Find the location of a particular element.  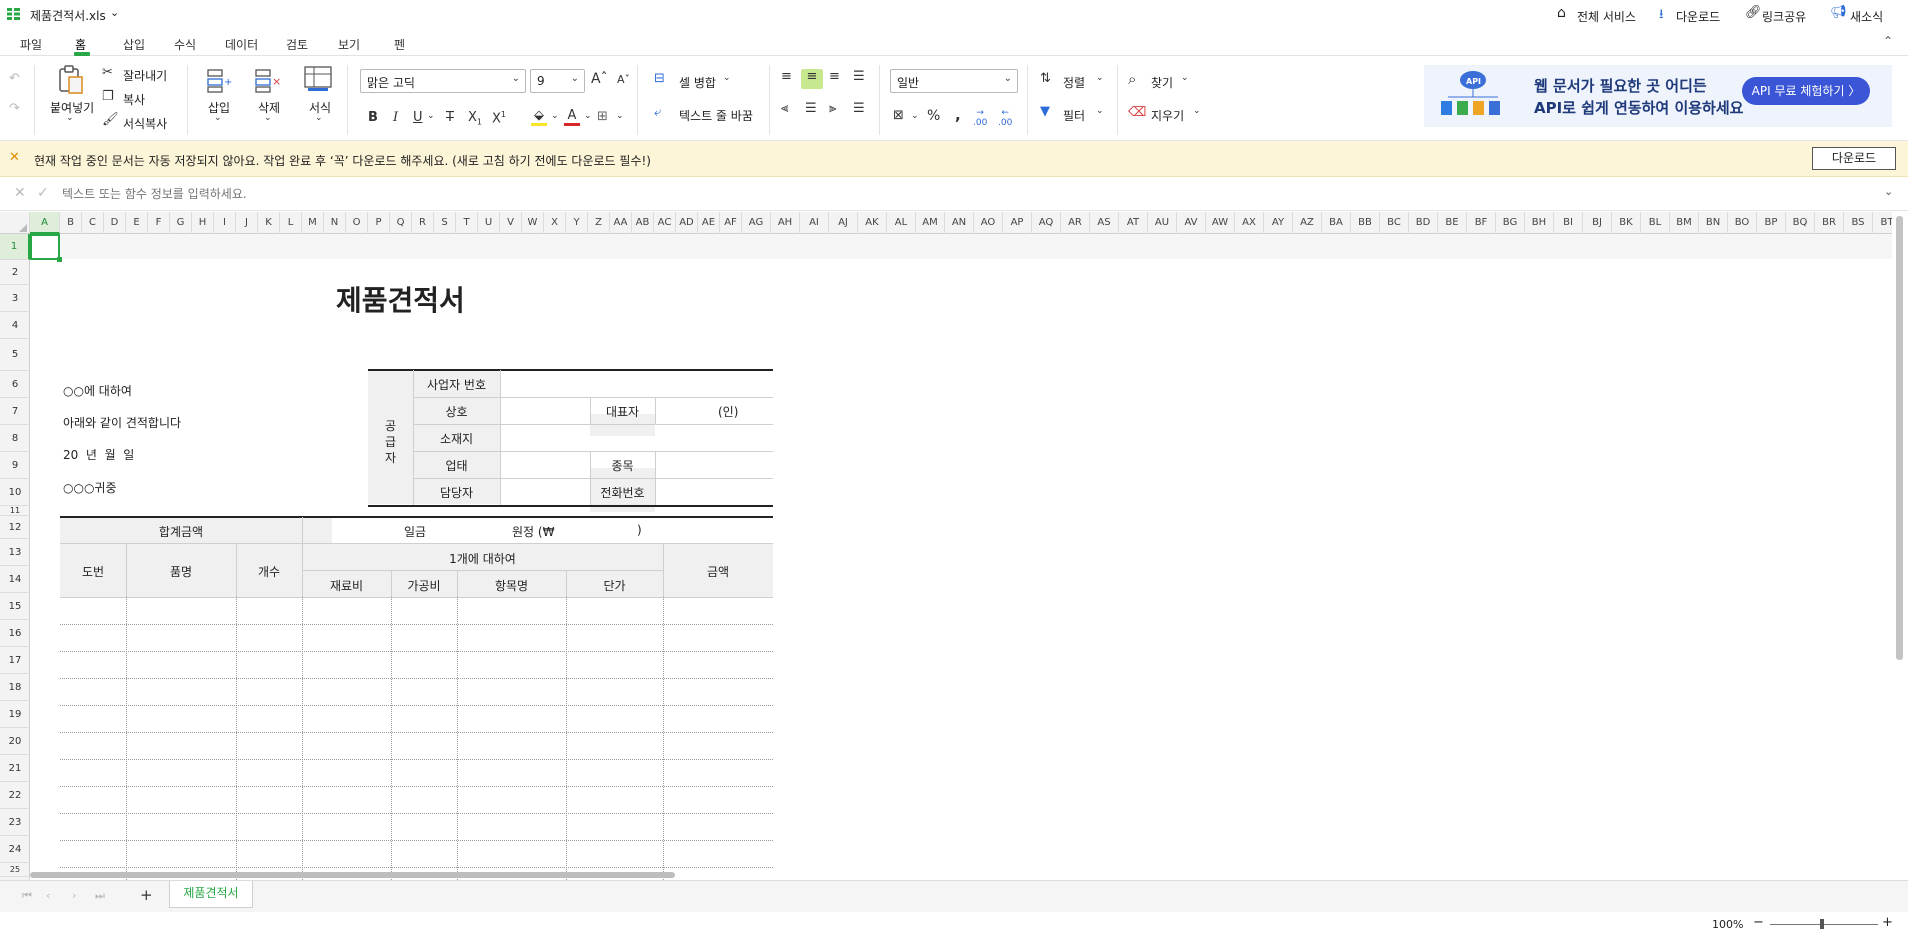

column-header-h: H is located at coordinates (203, 223).